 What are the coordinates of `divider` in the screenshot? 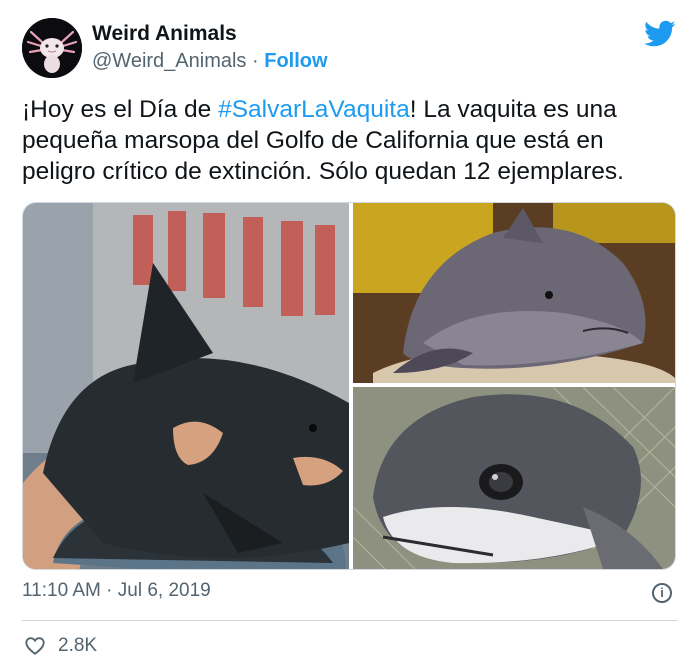 It's located at (350, 620).